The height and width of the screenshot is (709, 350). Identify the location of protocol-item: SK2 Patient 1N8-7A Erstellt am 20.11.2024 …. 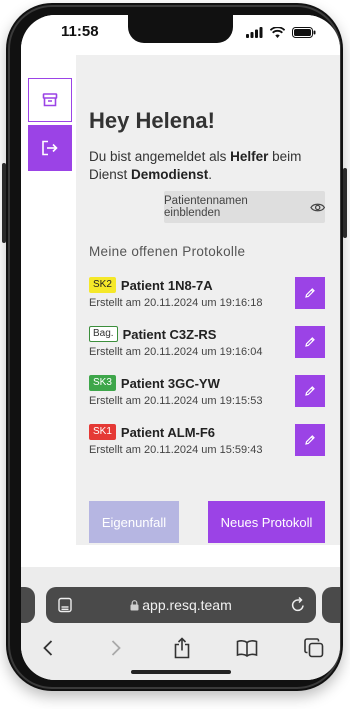
(207, 294).